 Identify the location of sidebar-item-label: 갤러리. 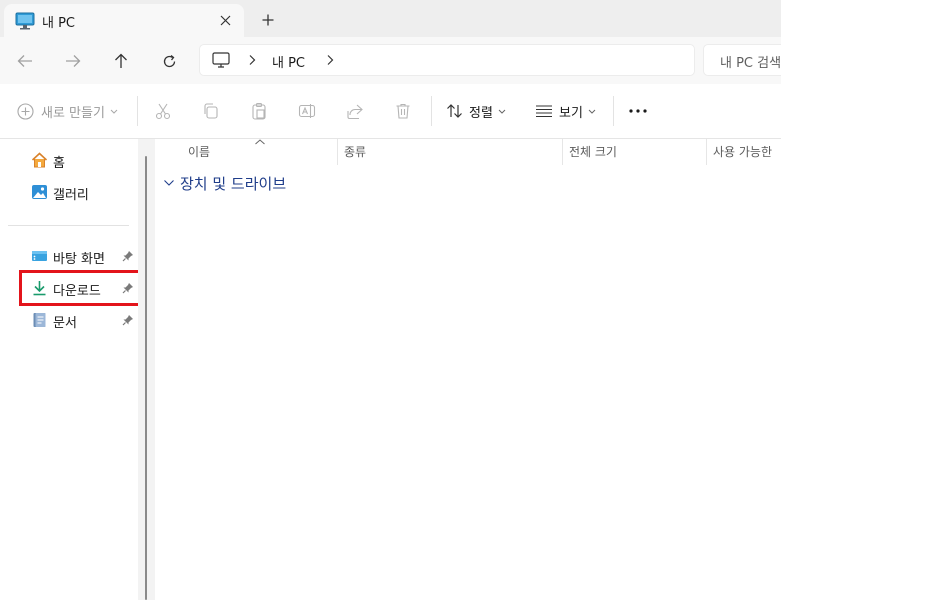
(71, 195).